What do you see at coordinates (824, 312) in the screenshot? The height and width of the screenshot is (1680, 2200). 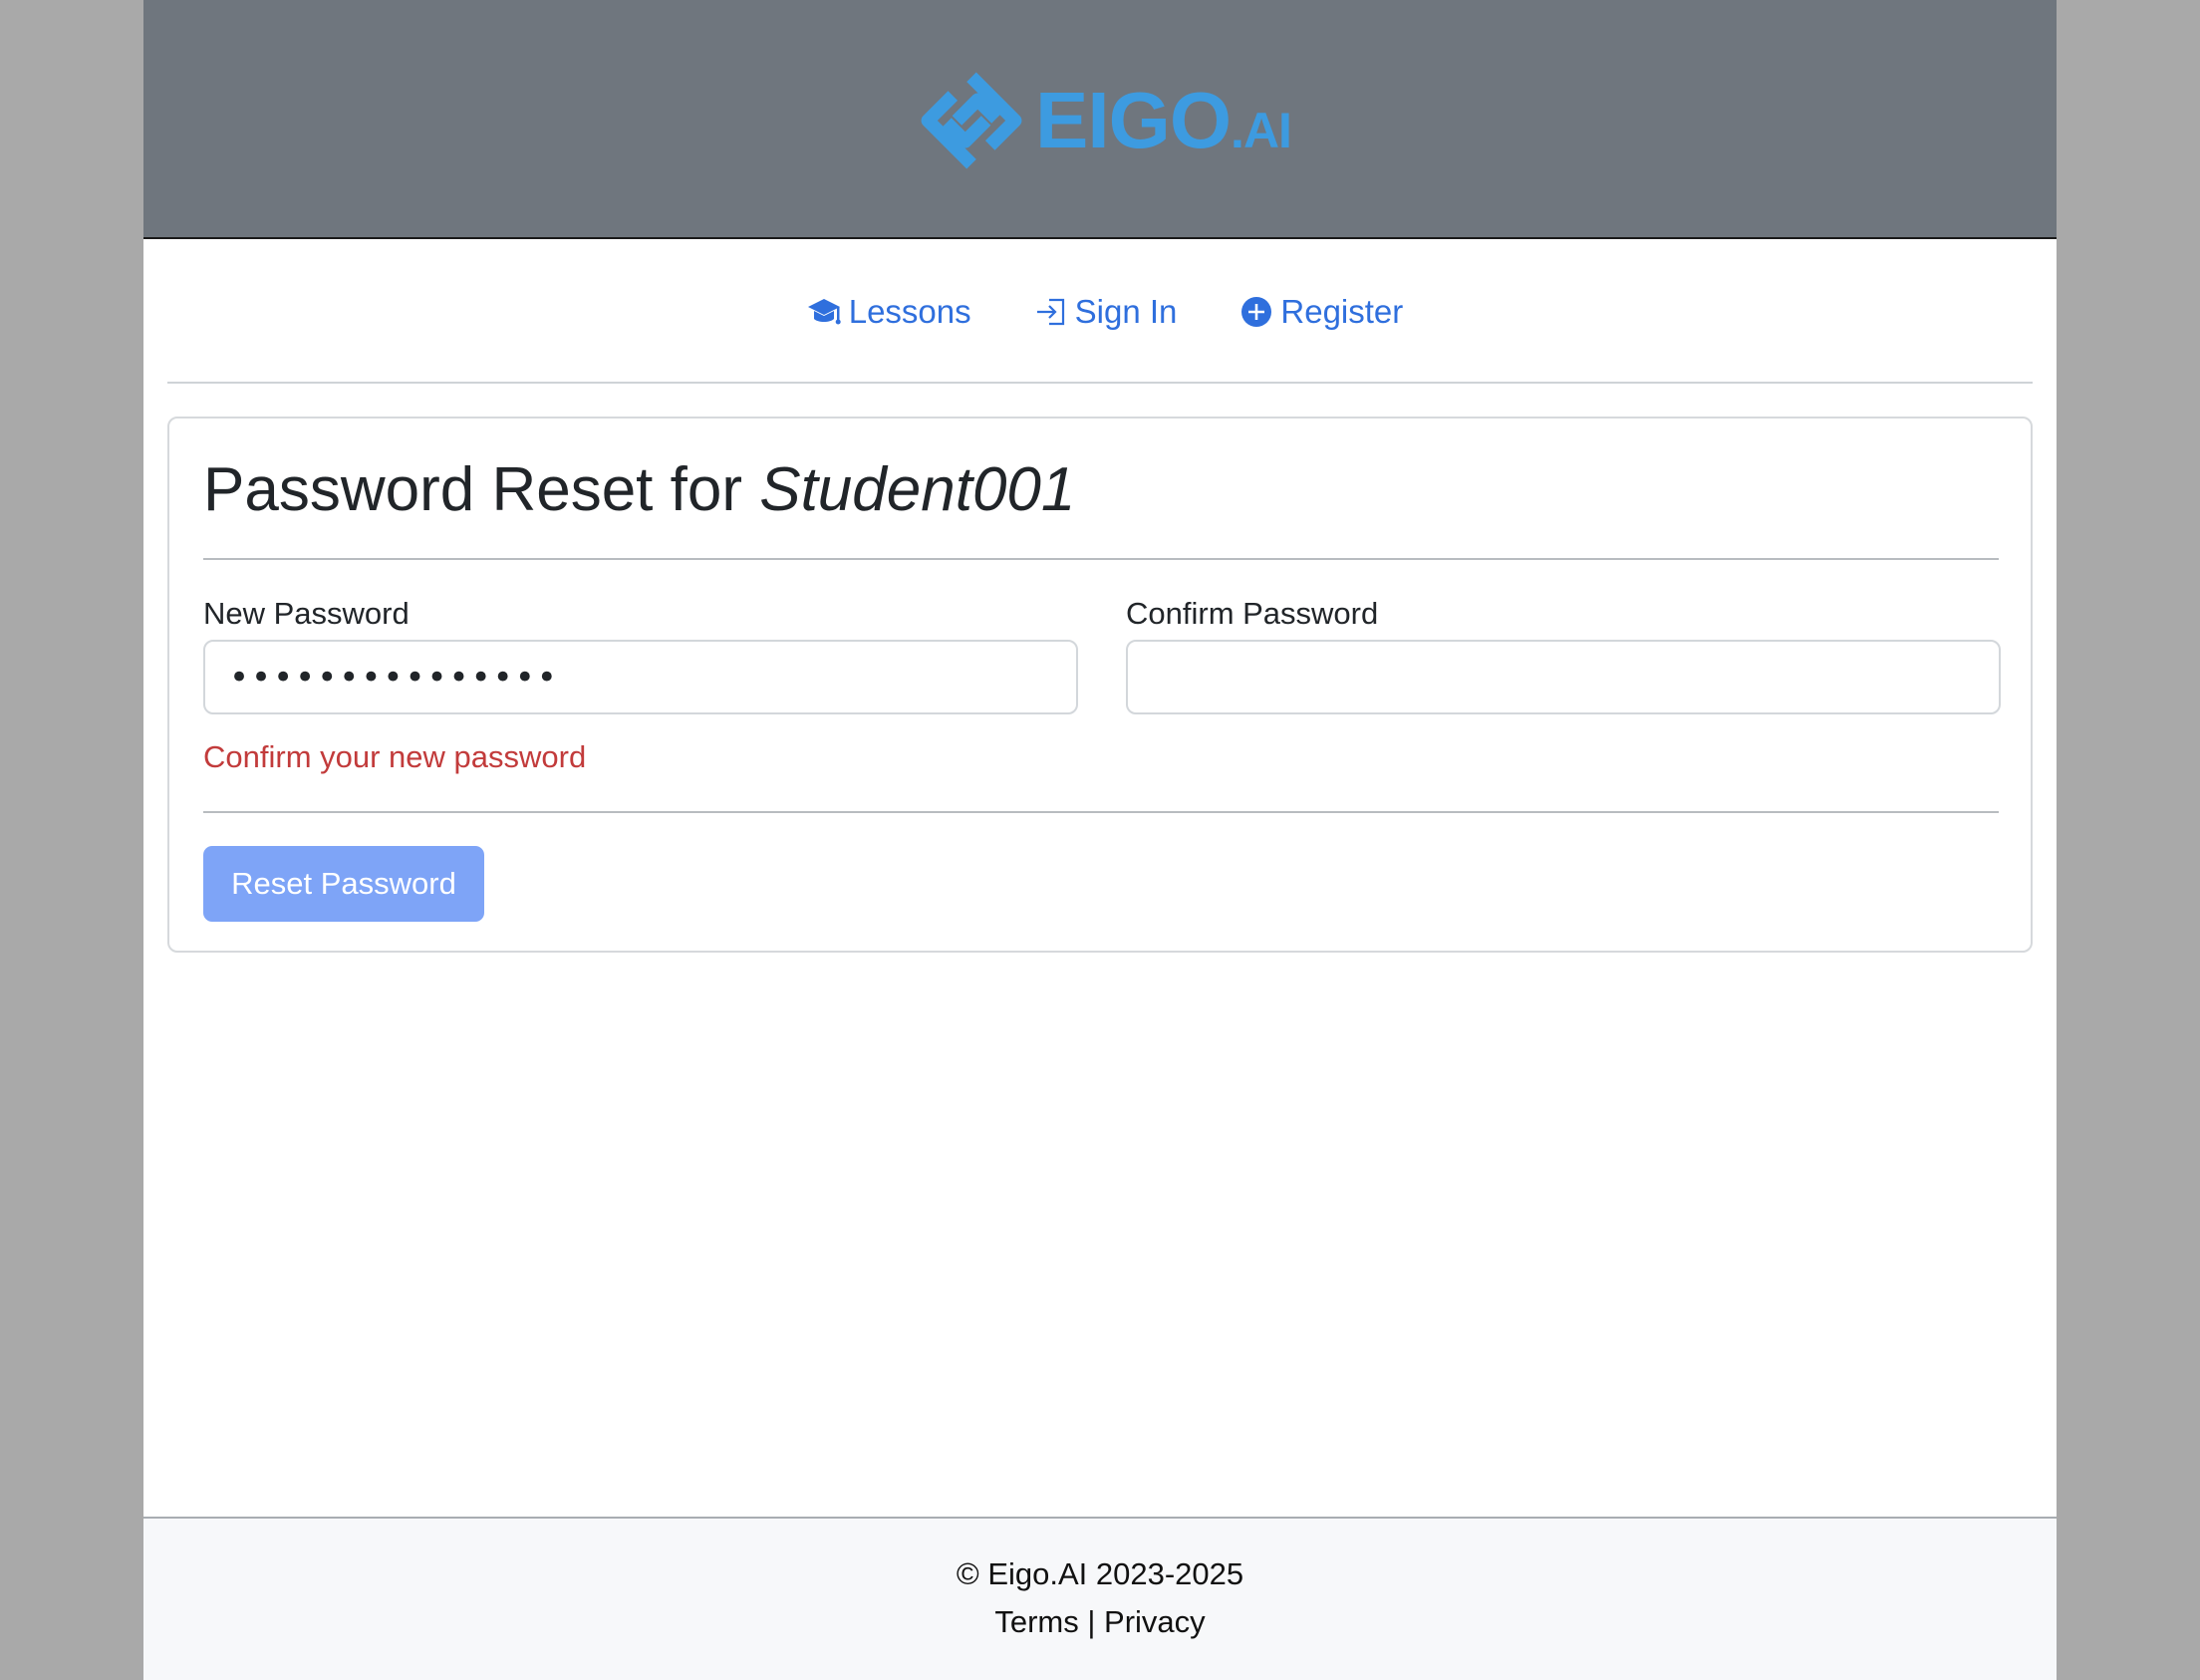 I see `graduation-cap-icon` at bounding box center [824, 312].